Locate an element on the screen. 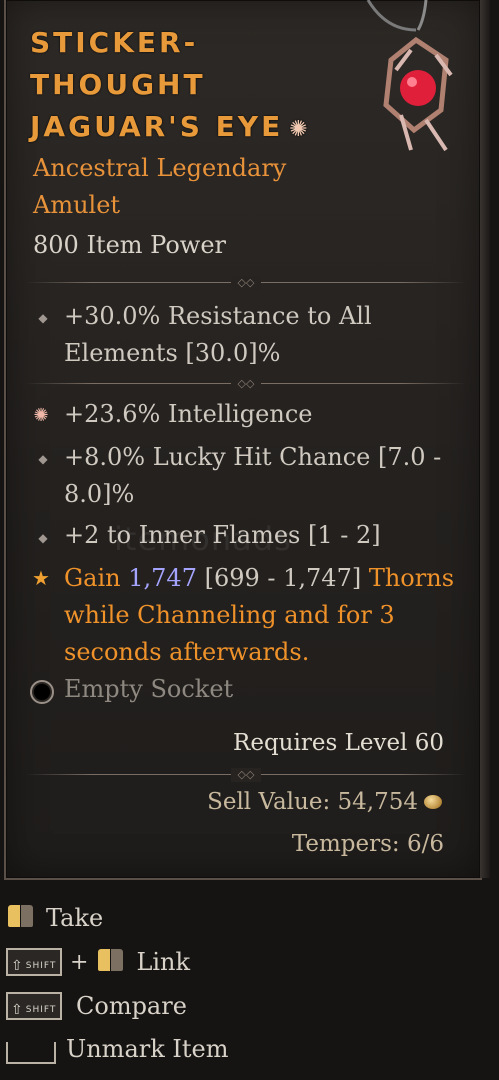  compare-label: Compare is located at coordinates (131, 1006).